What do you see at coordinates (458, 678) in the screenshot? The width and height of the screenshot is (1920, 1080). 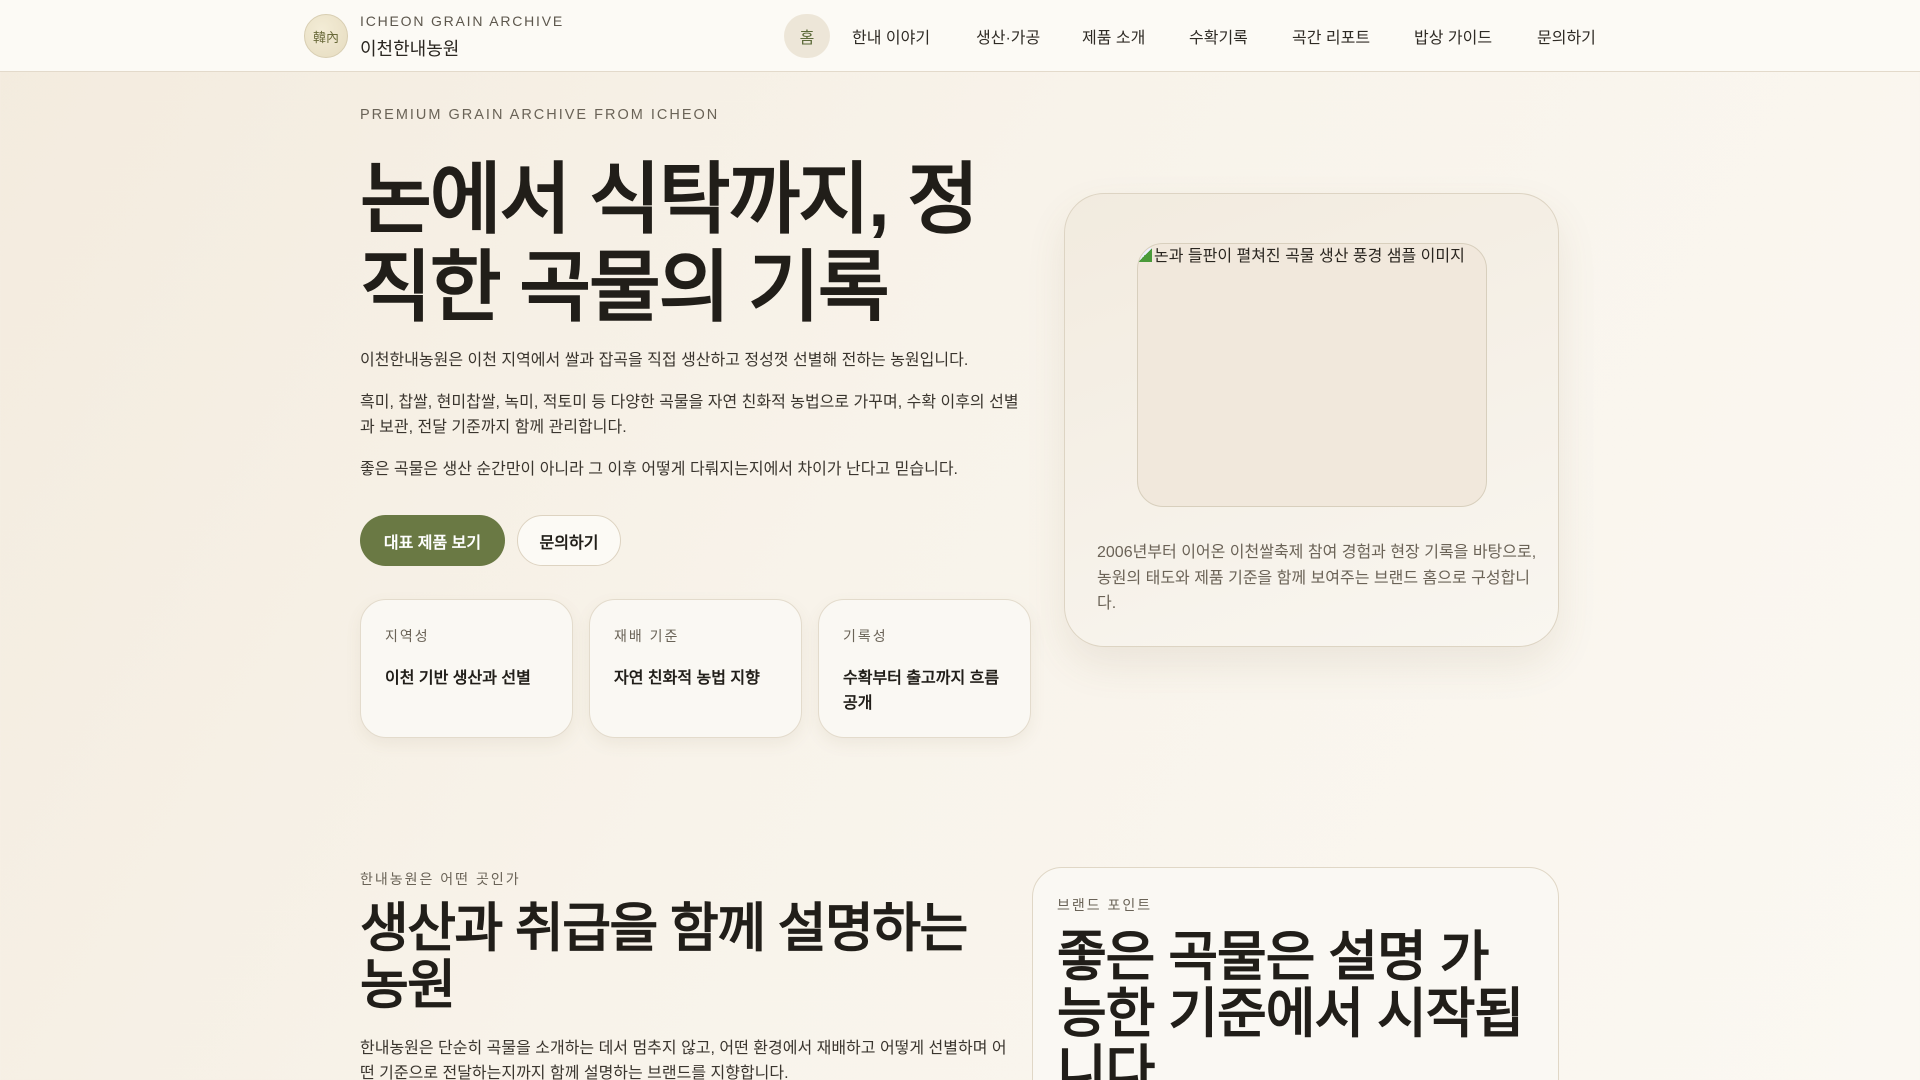 I see `feature-value: 이천 기반 생산과 선별` at bounding box center [458, 678].